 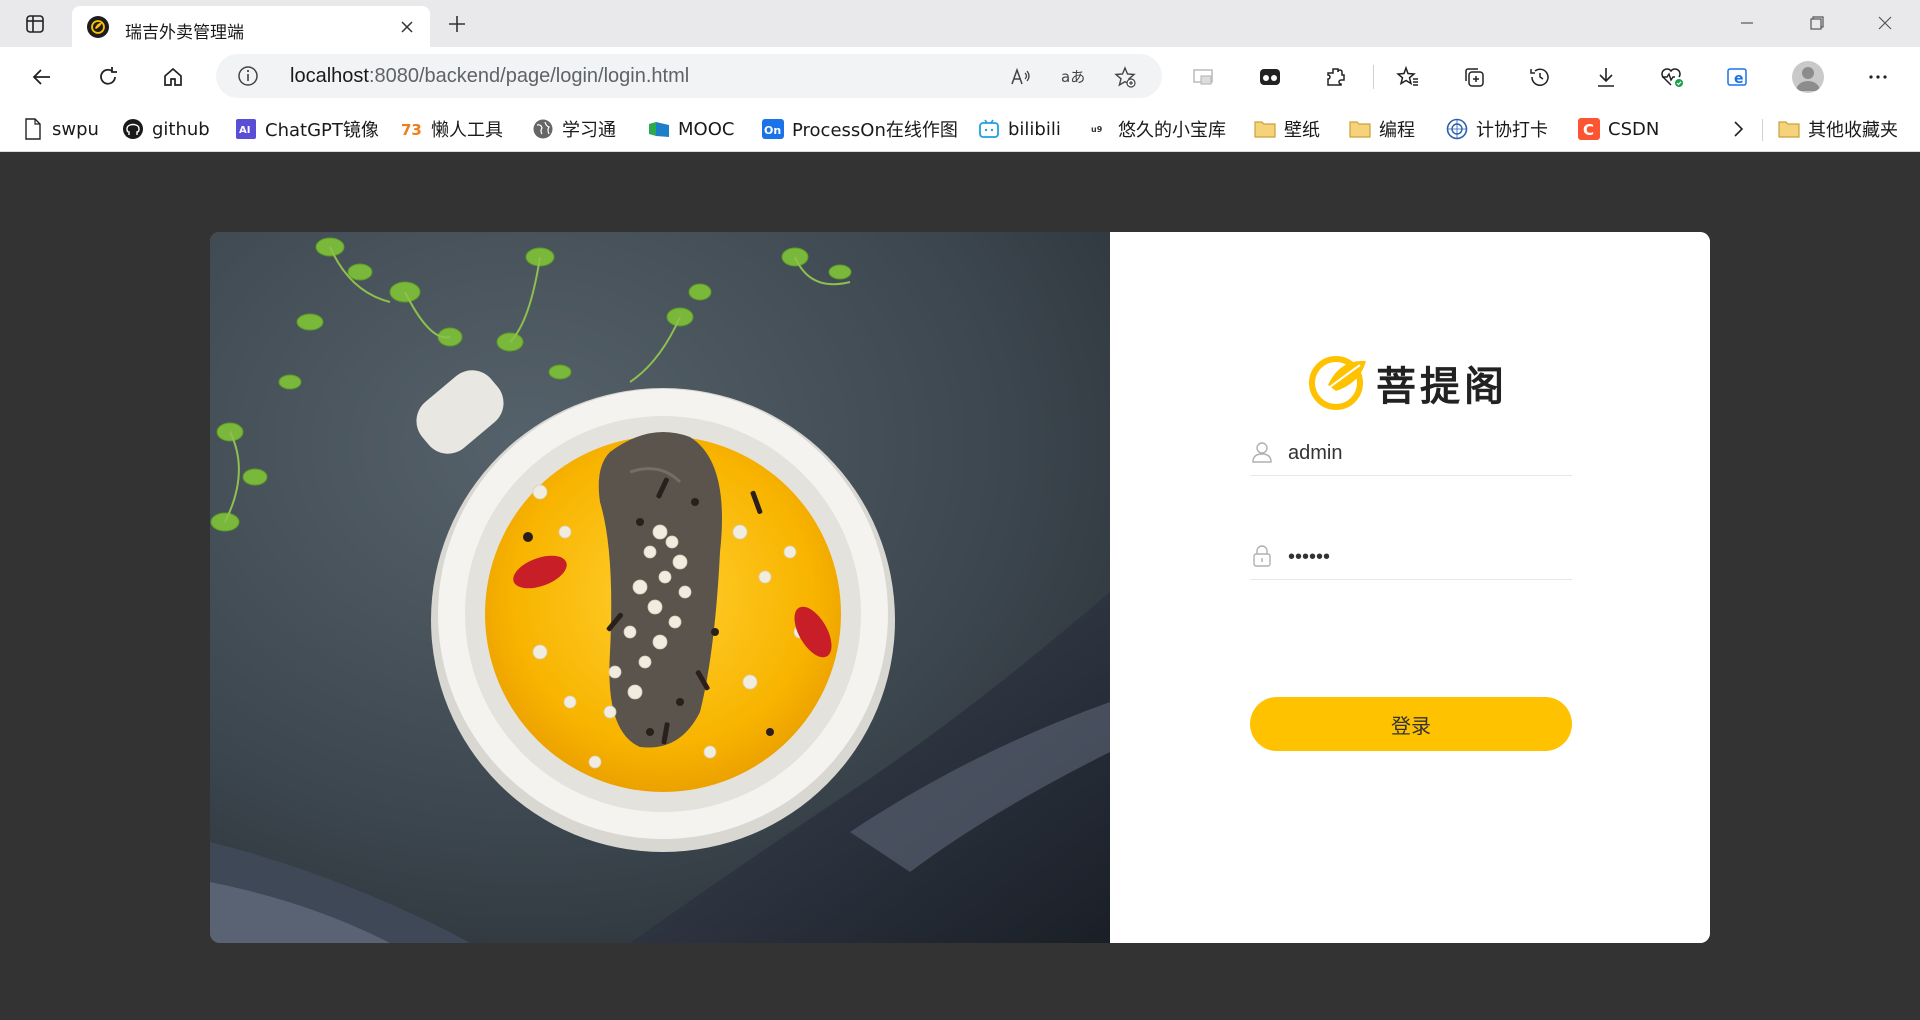 I want to click on favicon-icon, so click(x=98, y=27).